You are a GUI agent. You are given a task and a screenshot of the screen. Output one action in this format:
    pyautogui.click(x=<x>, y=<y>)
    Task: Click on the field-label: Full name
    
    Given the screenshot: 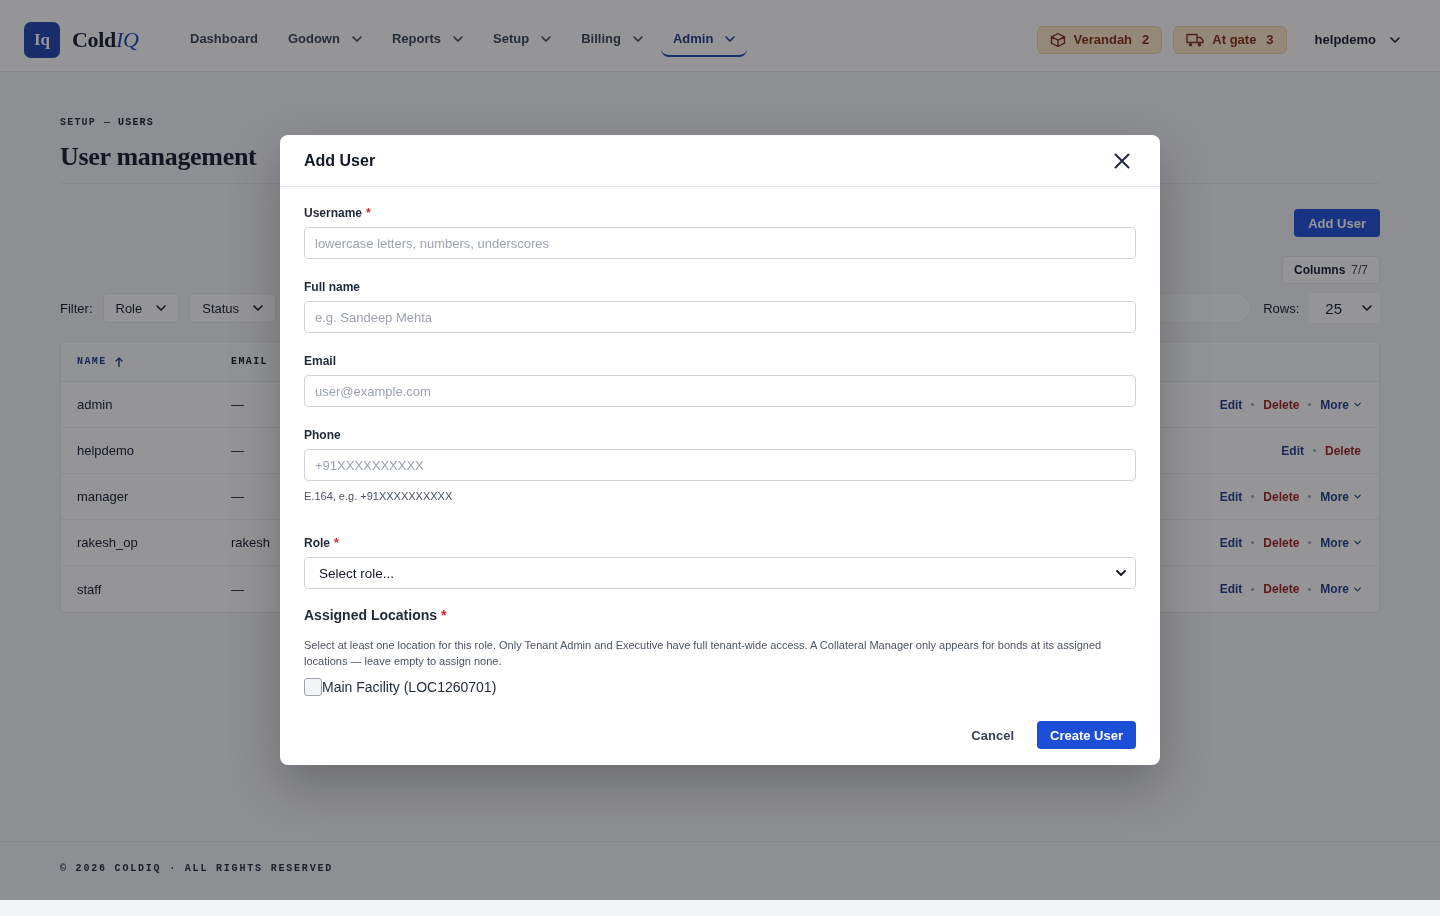 What is the action you would take?
    pyautogui.click(x=332, y=287)
    